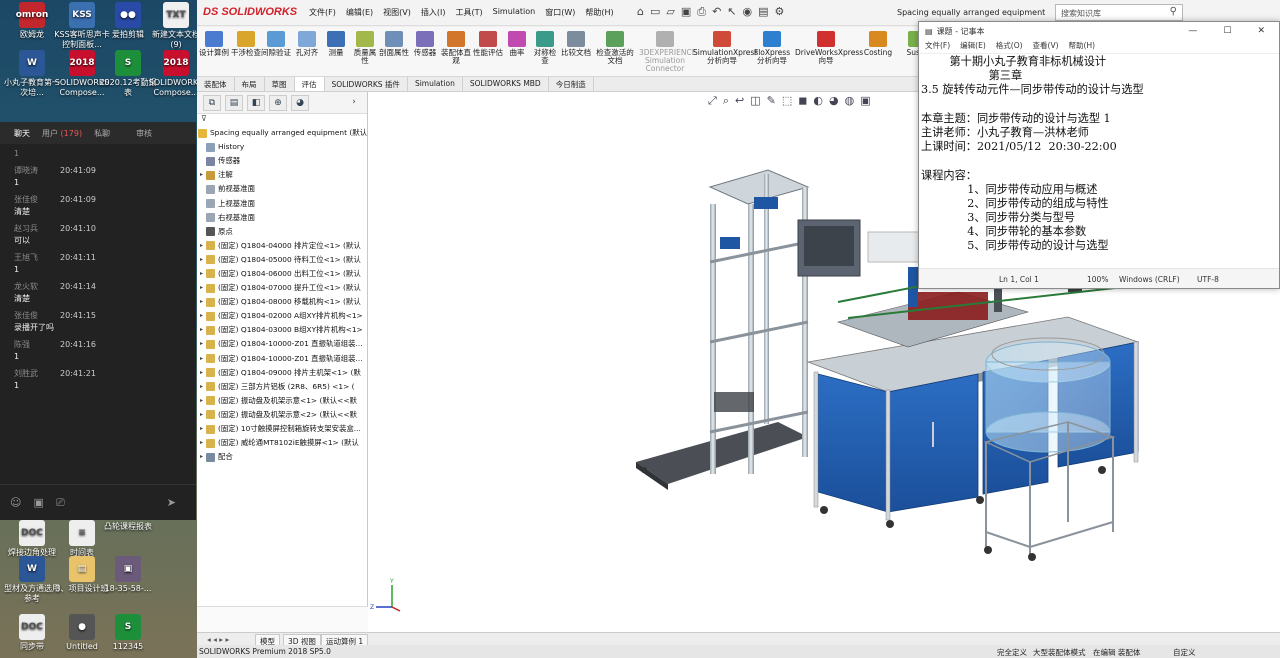  Describe the element at coordinates (278, 102) in the screenshot. I see `dimxpert-tab-icon: ⊕` at that location.